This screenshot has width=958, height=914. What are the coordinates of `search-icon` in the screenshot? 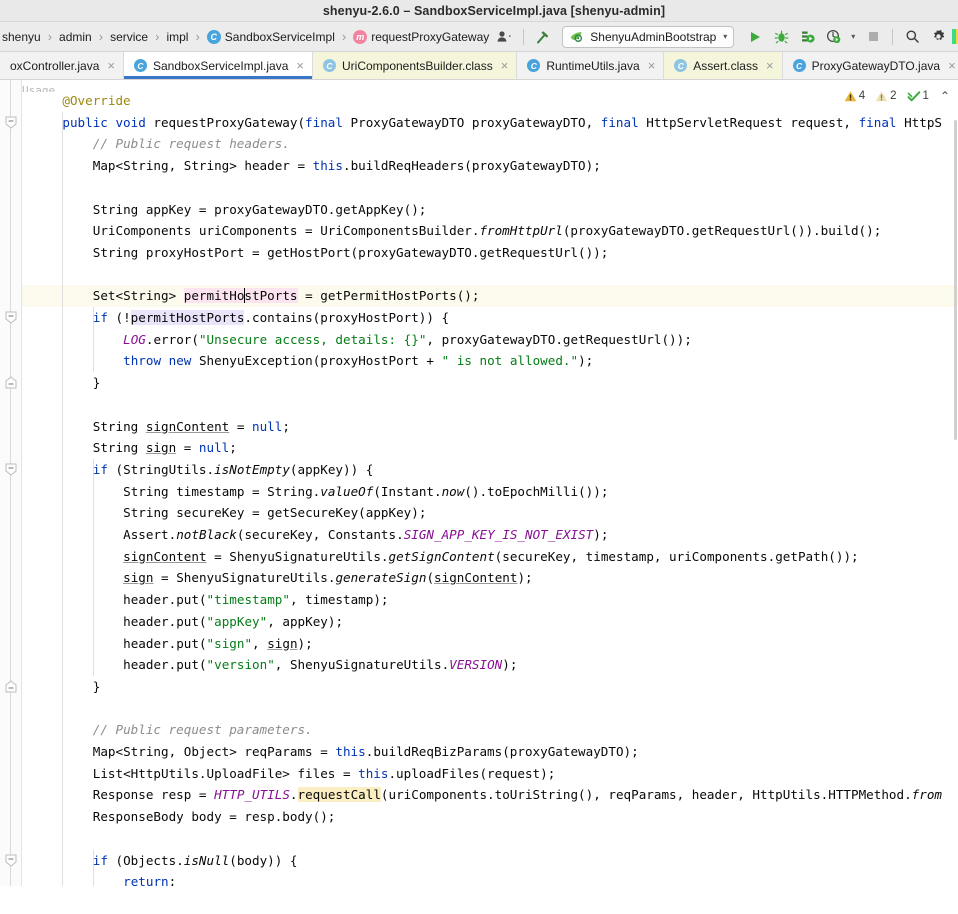 It's located at (912, 37).